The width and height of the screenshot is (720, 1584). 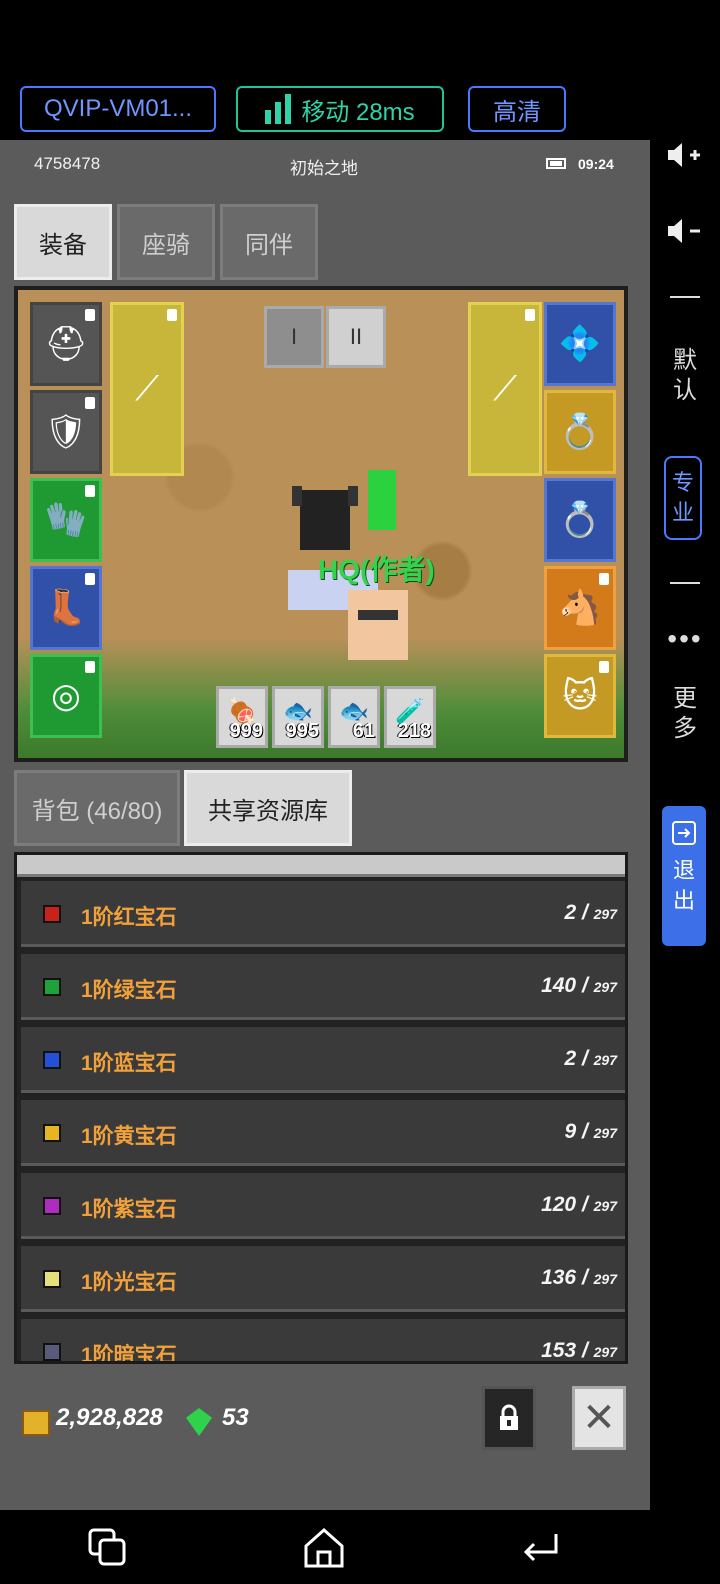 I want to click on armor-slot: 🛡, so click(x=66, y=432).